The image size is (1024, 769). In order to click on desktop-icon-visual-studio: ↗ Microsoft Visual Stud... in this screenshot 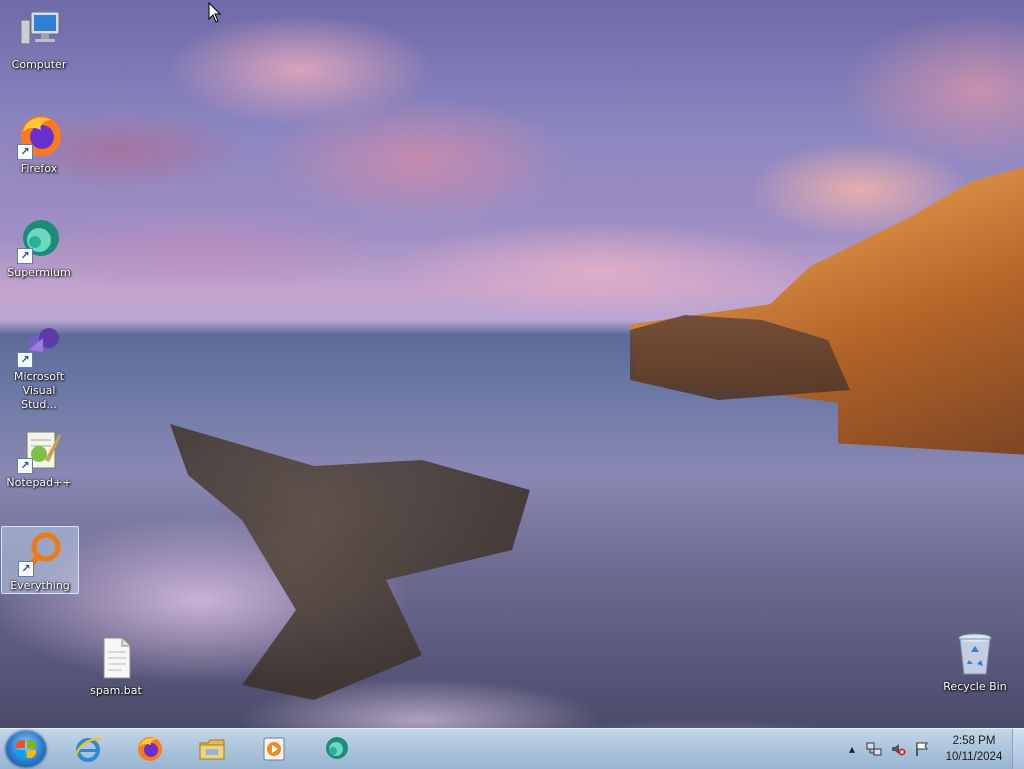, I will do `click(39, 365)`.